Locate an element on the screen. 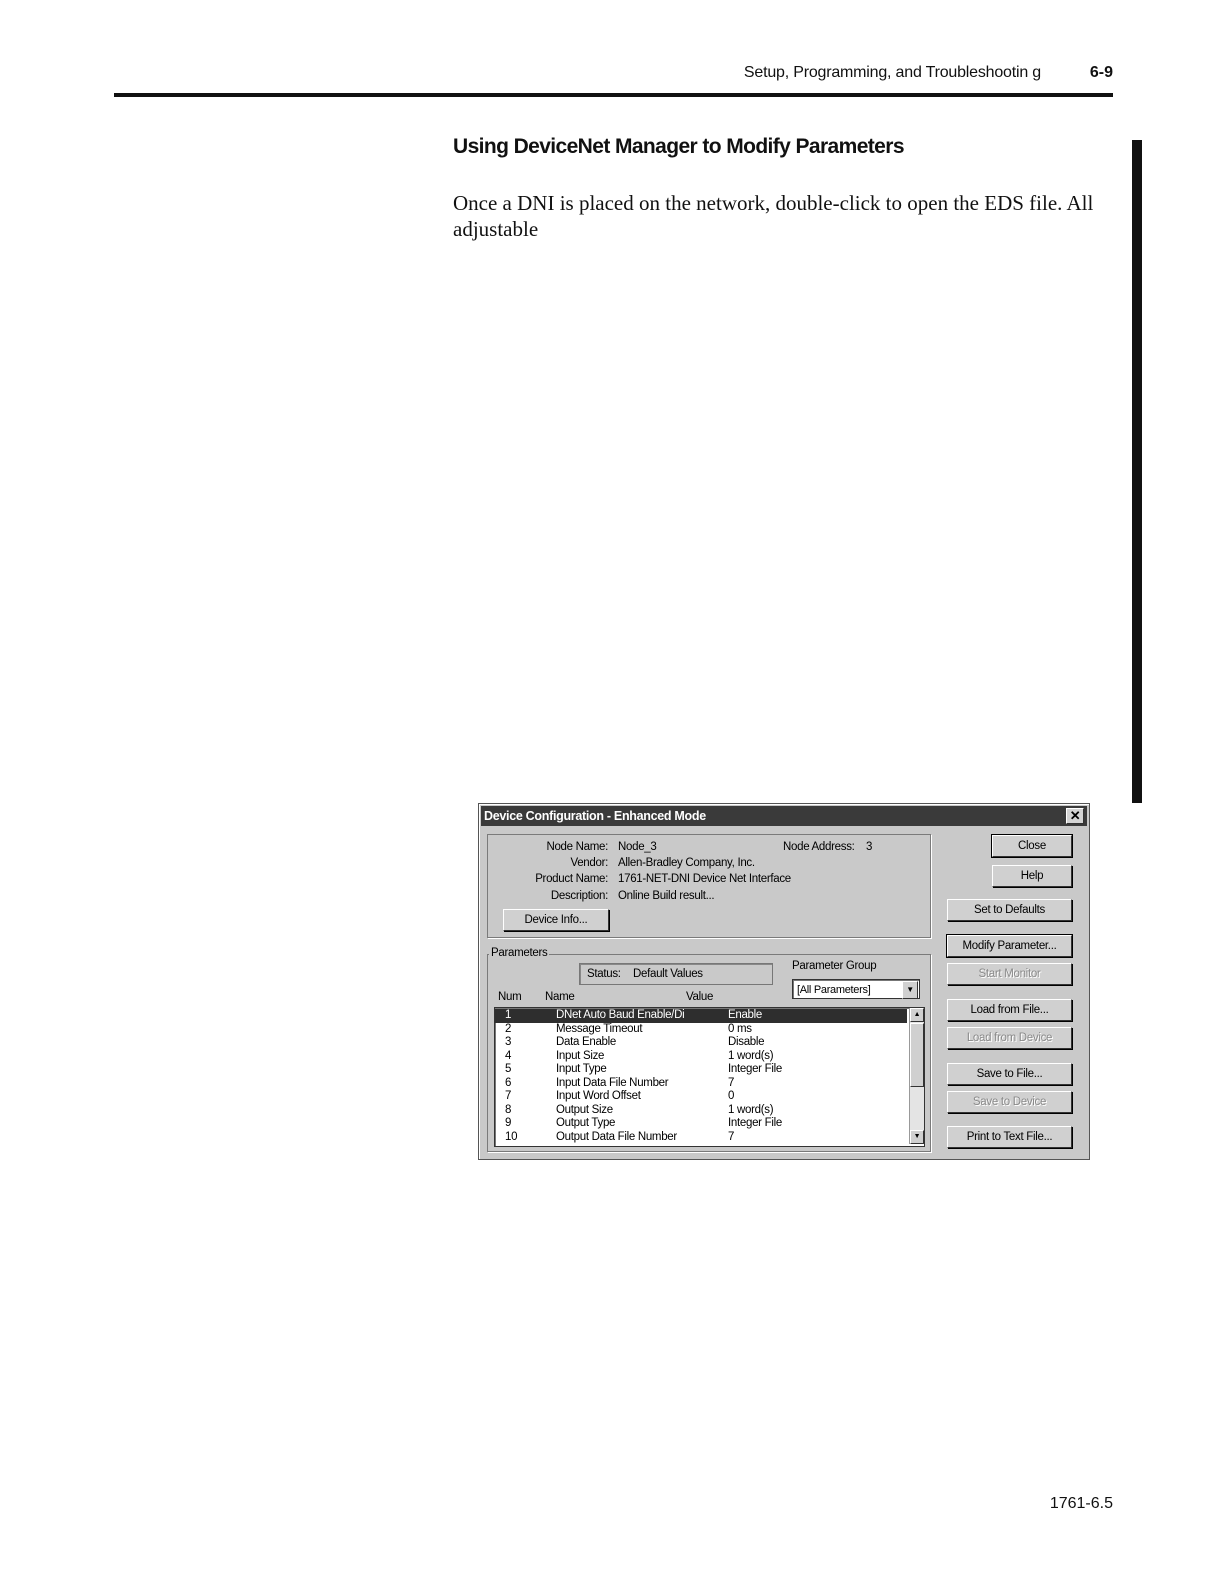  table-row: 6 Input Data File Number 7 is located at coordinates (701, 1084).